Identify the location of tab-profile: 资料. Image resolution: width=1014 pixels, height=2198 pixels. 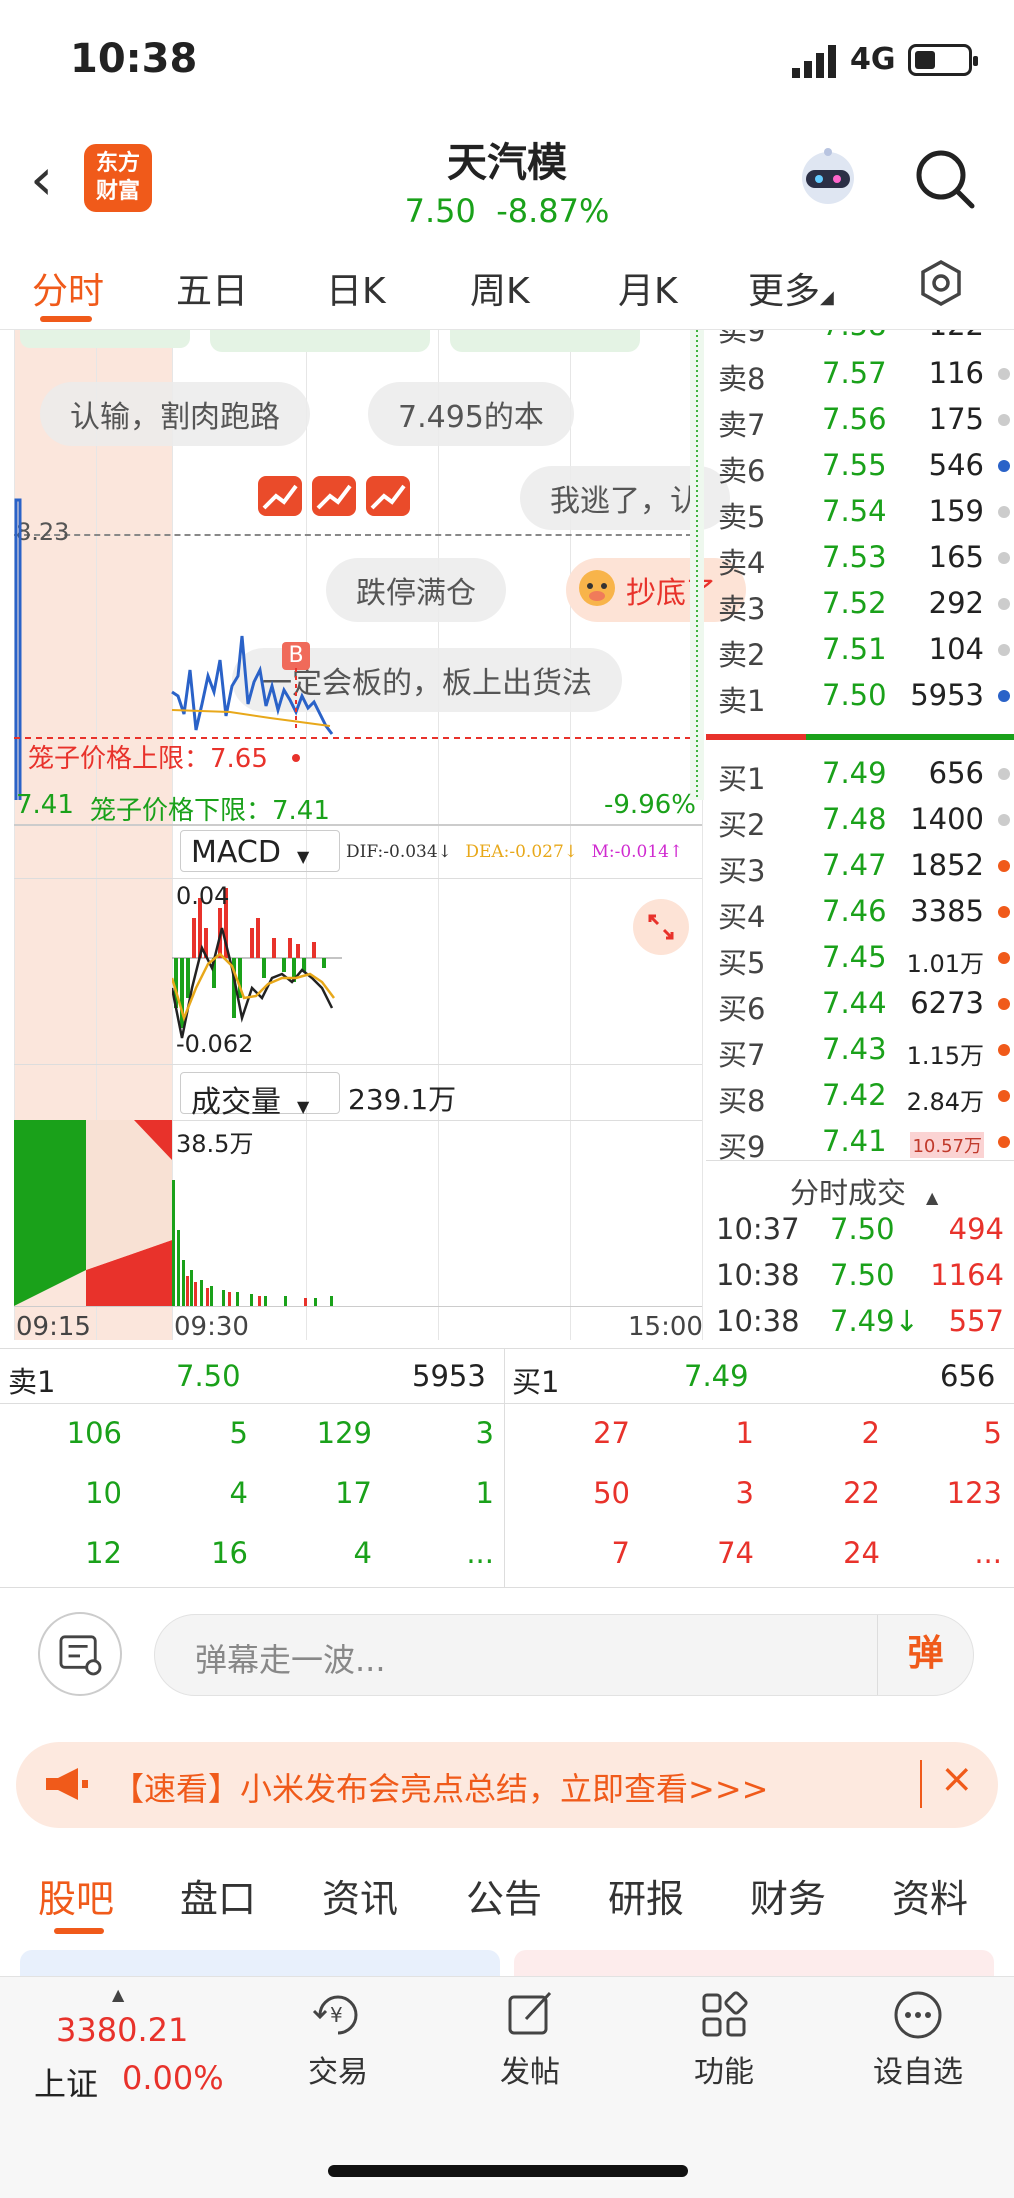
(930, 1895).